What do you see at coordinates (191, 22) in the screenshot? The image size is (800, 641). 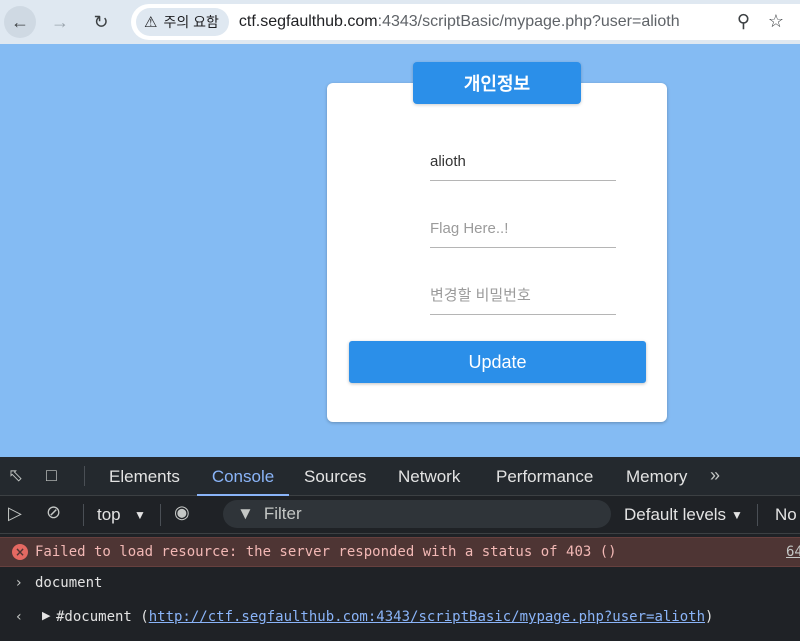 I see `security-label: 주의 요함` at bounding box center [191, 22].